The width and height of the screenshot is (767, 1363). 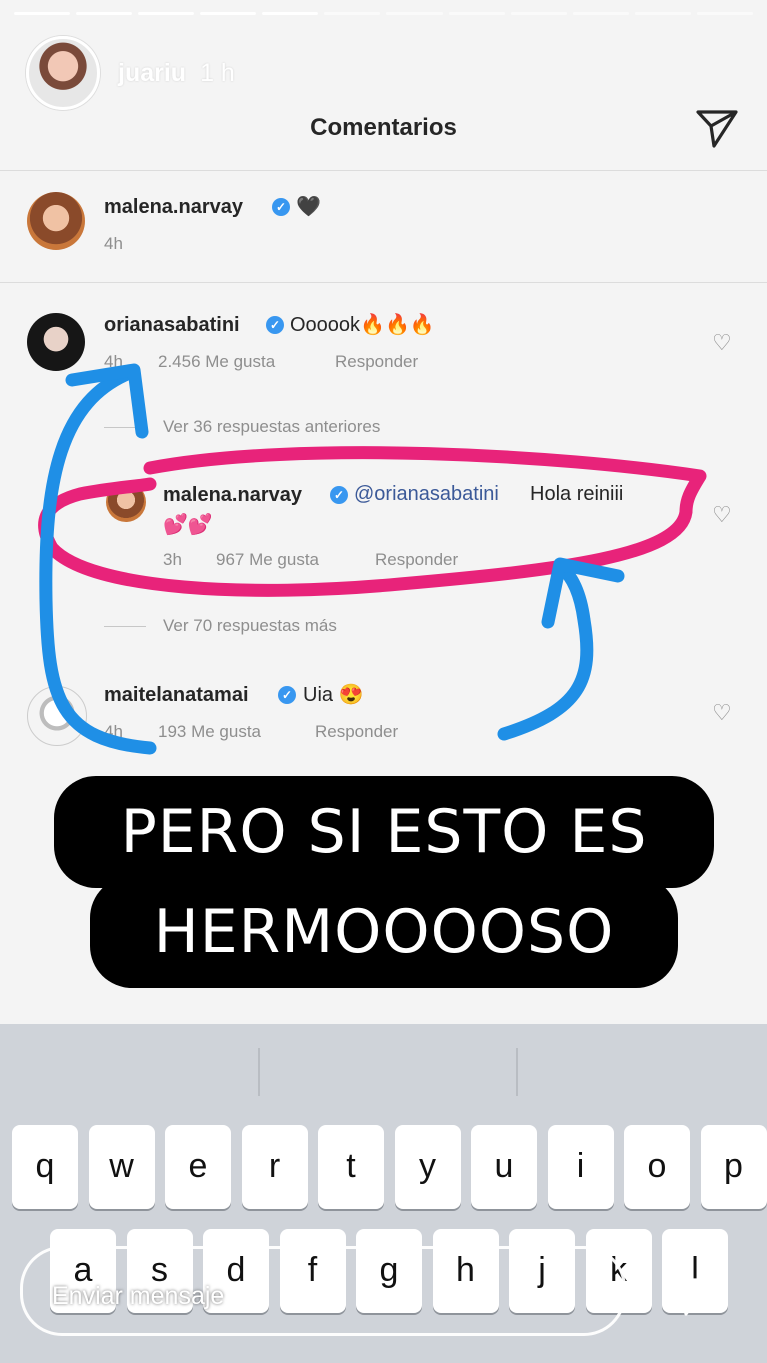 I want to click on comment-likes: 967 Me gusta, so click(x=267, y=560).